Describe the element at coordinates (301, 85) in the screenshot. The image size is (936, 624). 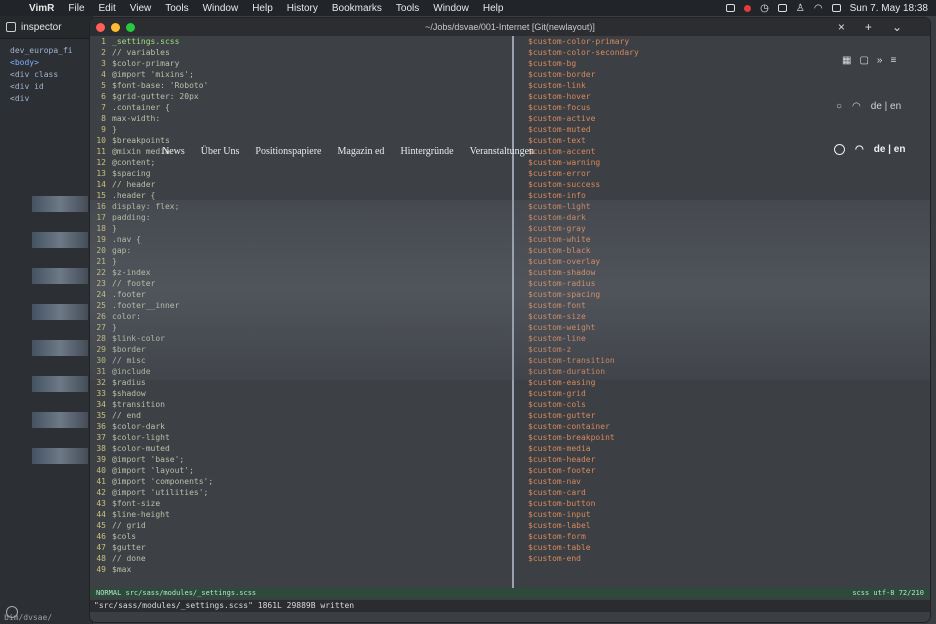
I see `code-line: 5 $font-base: 'Roboto'` at that location.